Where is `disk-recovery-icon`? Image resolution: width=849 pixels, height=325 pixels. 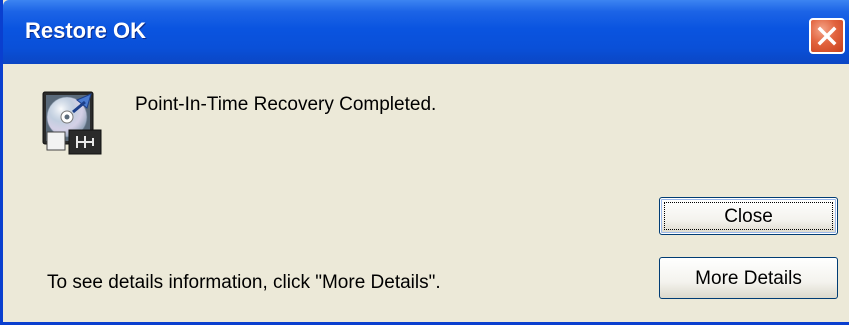 disk-recovery-icon is located at coordinates (73, 123).